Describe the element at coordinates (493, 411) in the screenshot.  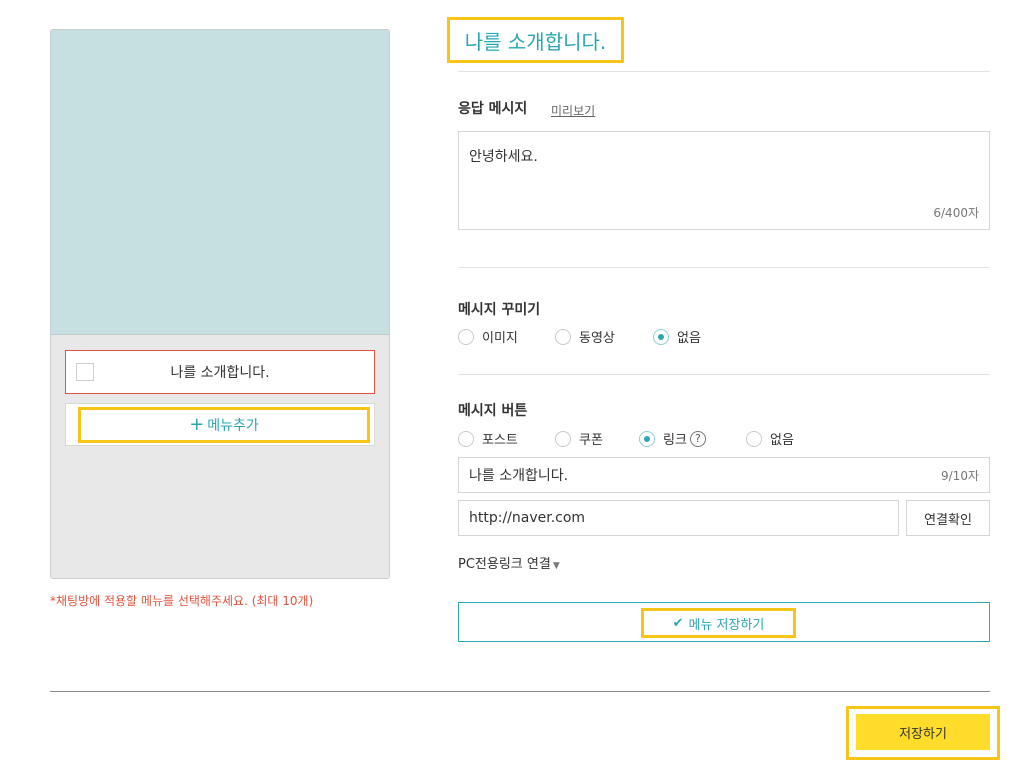
I see `message-button-label: 메시지 버튼` at that location.